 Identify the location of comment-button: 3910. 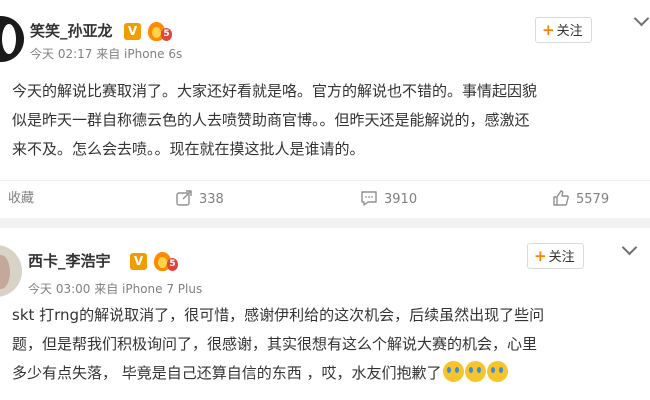
(388, 199).